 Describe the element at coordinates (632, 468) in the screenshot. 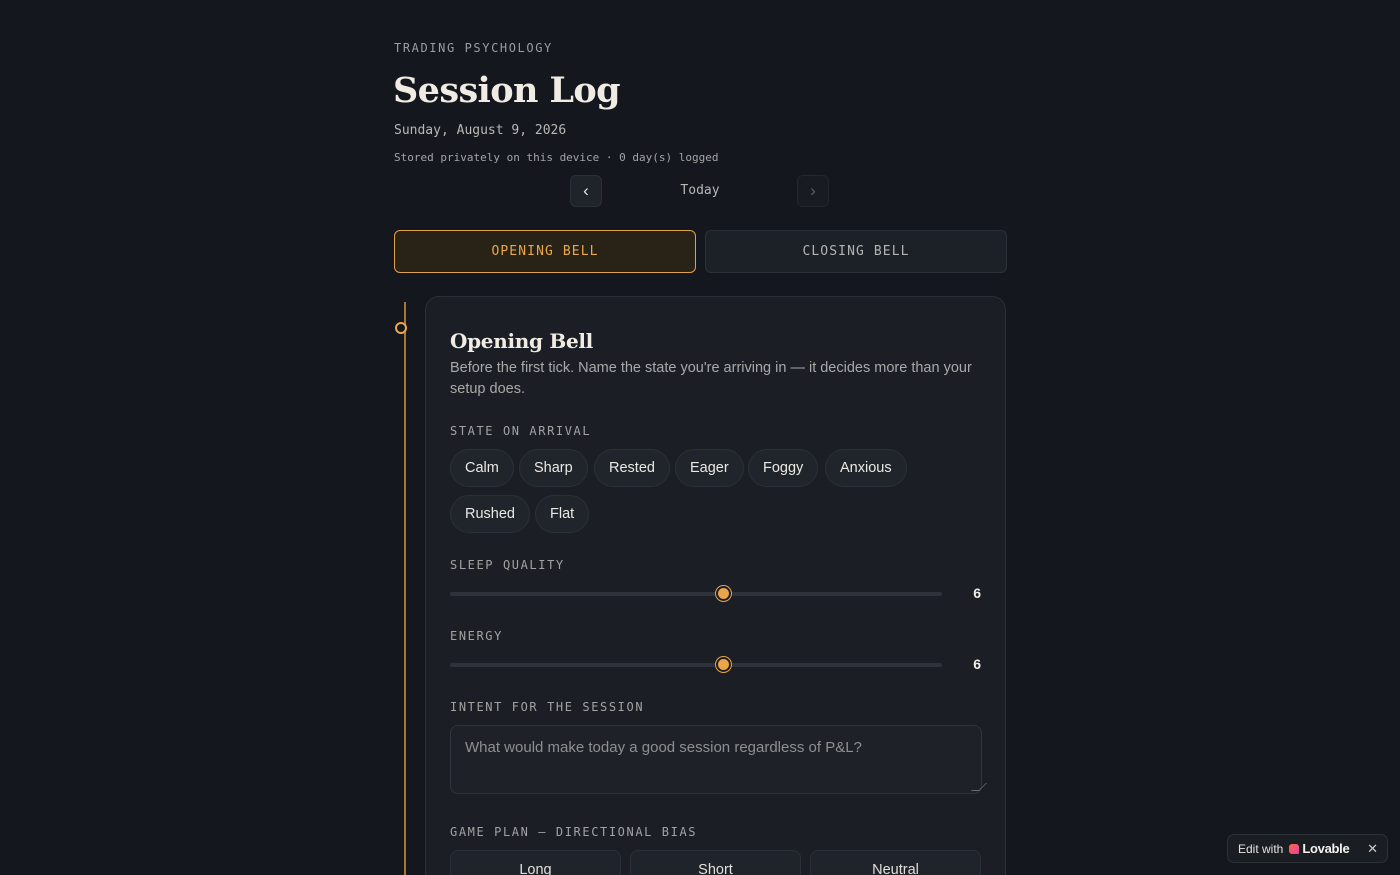

I see `state-chip-rested: Rested` at that location.